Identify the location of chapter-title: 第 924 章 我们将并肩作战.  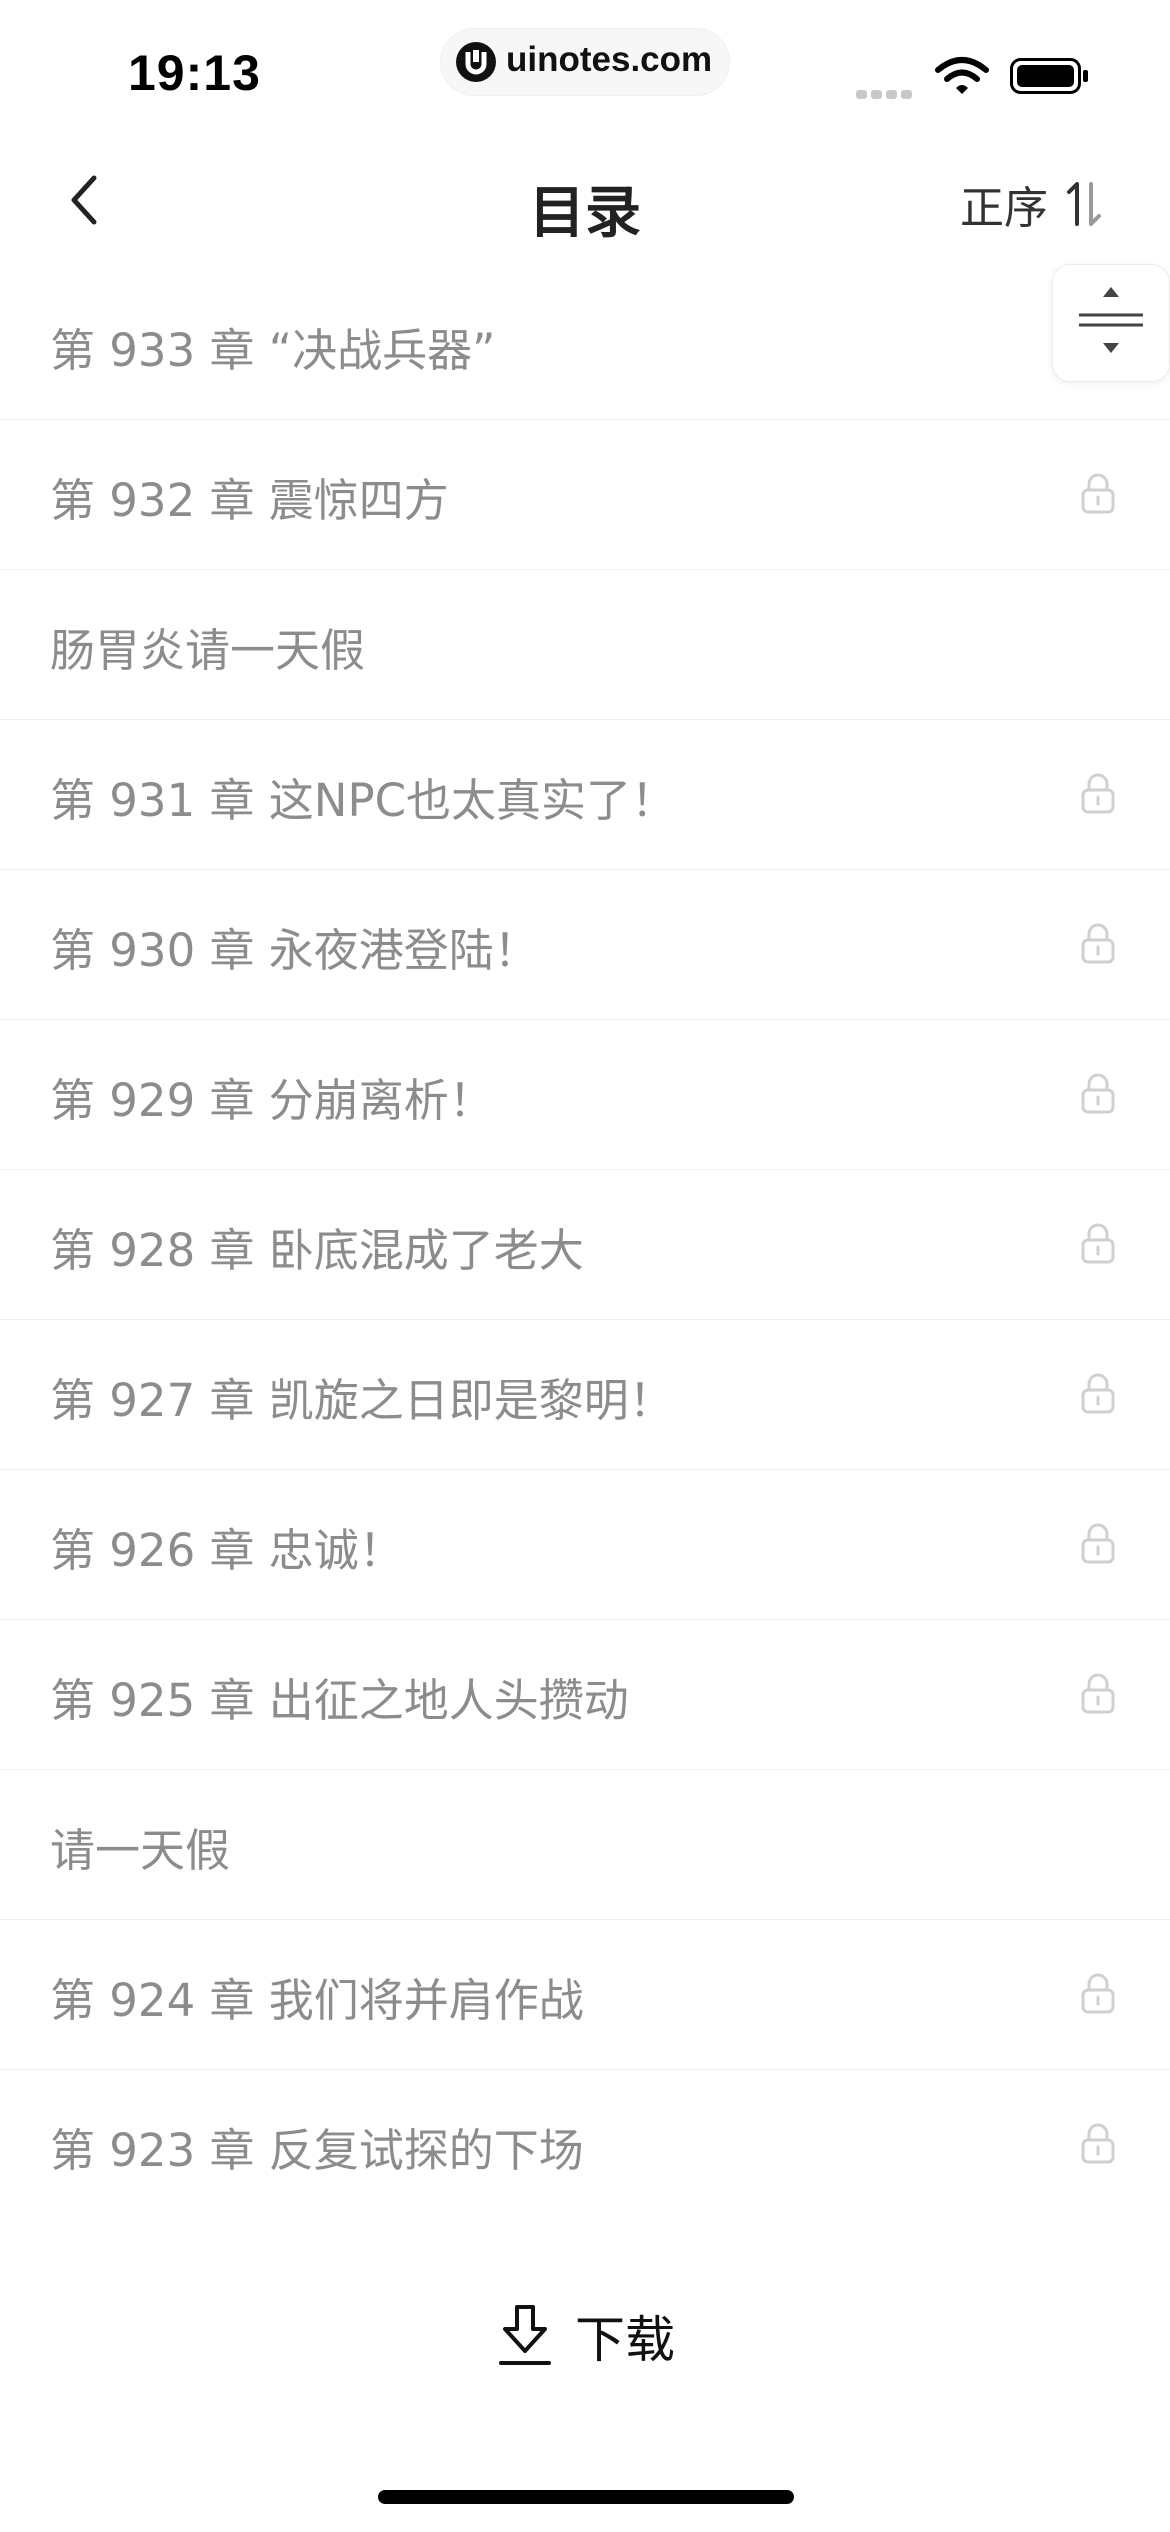
(317, 2000).